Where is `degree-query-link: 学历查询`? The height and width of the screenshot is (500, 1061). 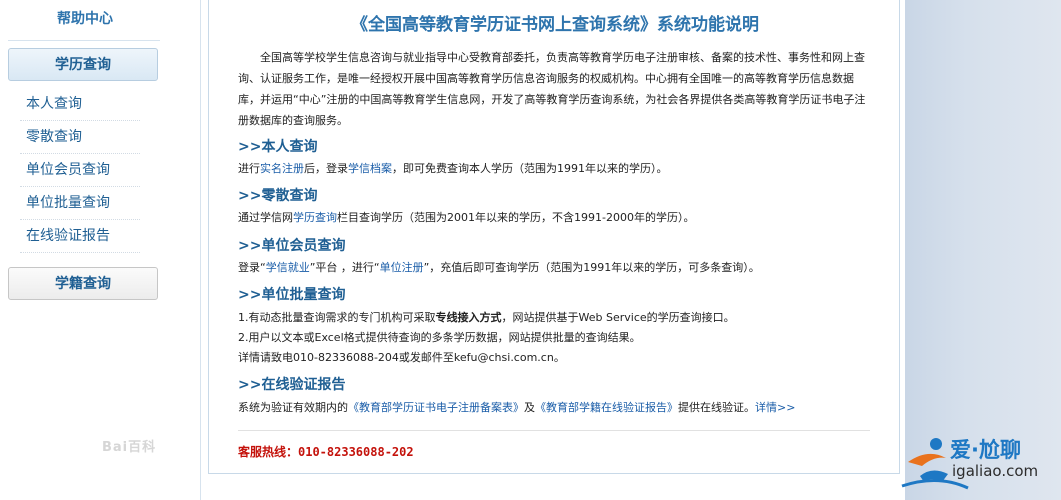
degree-query-link: 学历查询 is located at coordinates (315, 217).